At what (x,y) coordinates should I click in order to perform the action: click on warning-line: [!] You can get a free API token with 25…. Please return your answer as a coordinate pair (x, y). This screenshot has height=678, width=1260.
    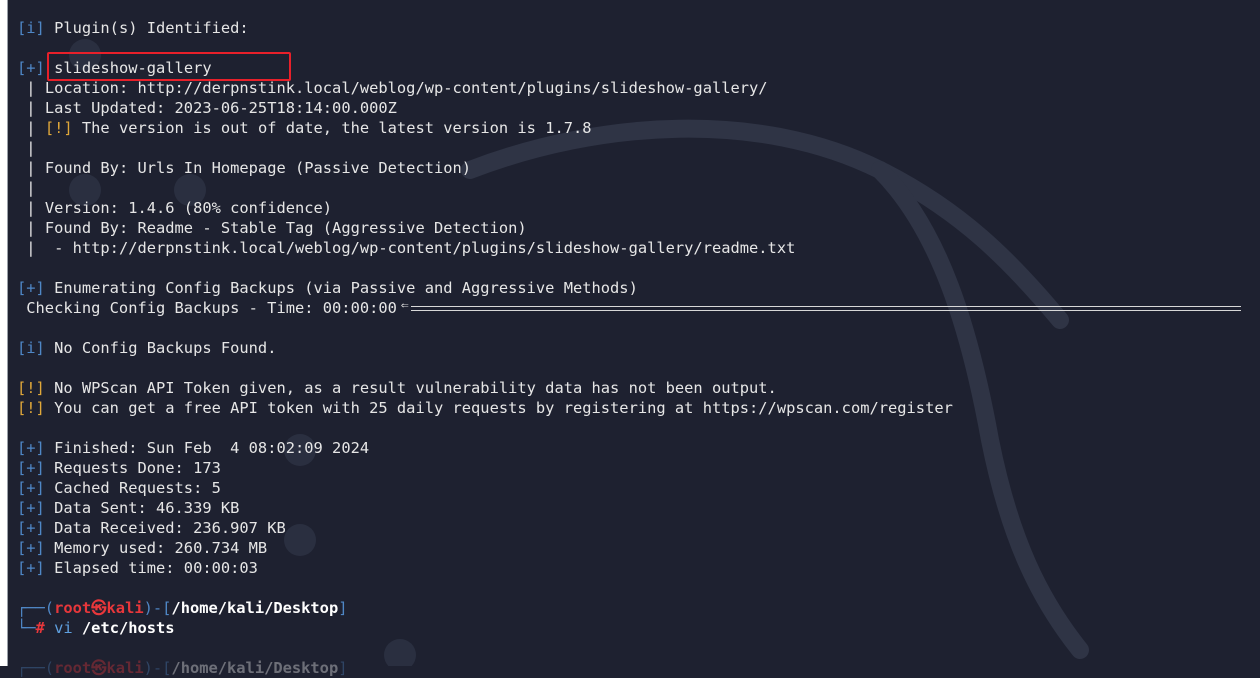
    Looking at the image, I should click on (485, 408).